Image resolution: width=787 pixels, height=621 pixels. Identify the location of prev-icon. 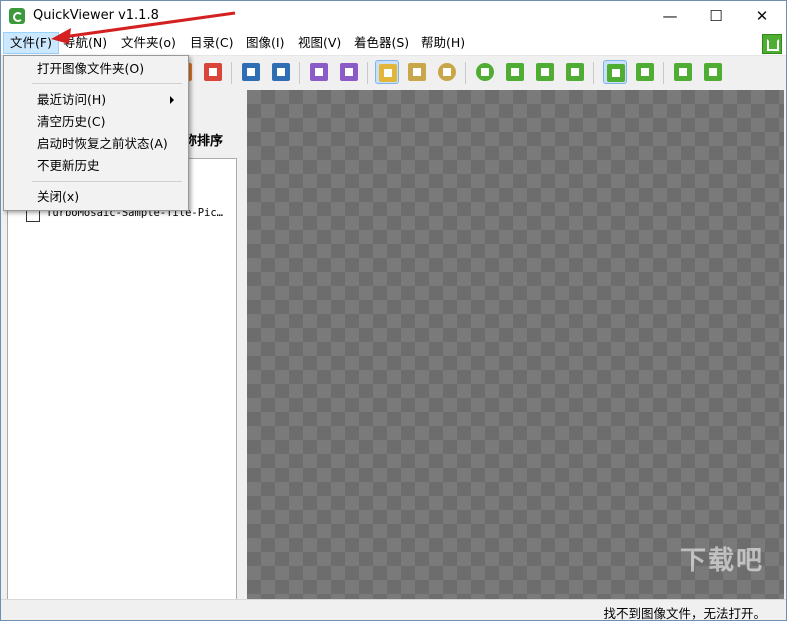
(319, 72).